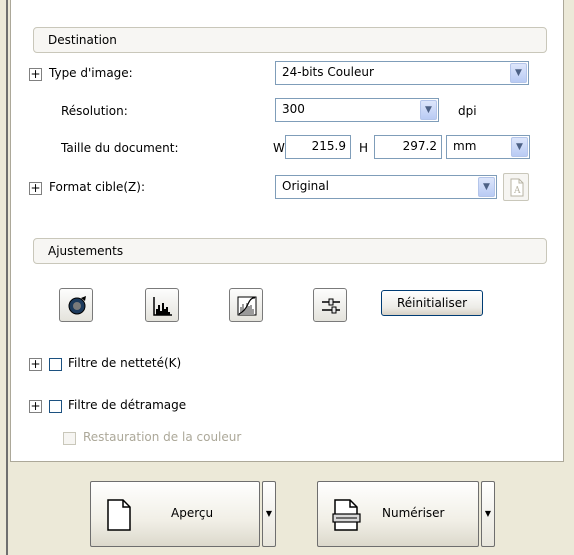 The image size is (574, 555). What do you see at coordinates (55, 364) in the screenshot?
I see `sharpen-checkbox` at bounding box center [55, 364].